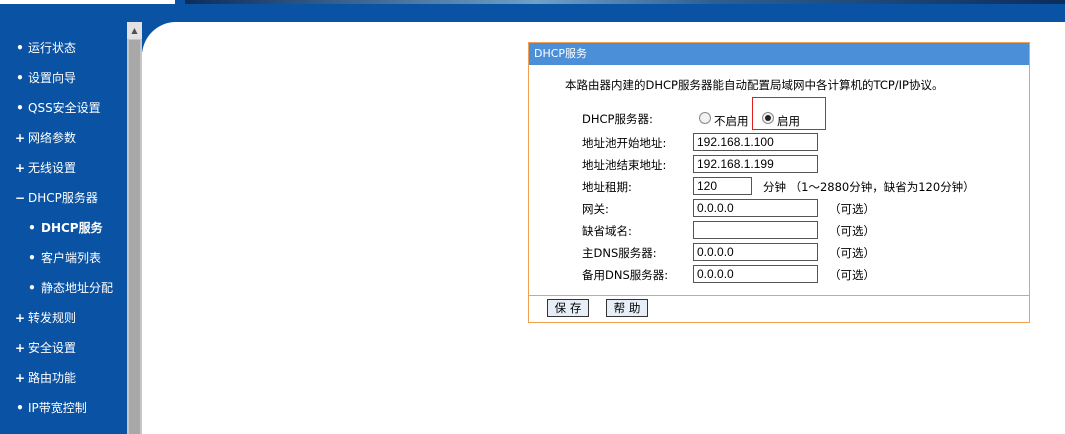  What do you see at coordinates (72, 228) in the screenshot?
I see `nav-item-label: DHCP服务` at bounding box center [72, 228].